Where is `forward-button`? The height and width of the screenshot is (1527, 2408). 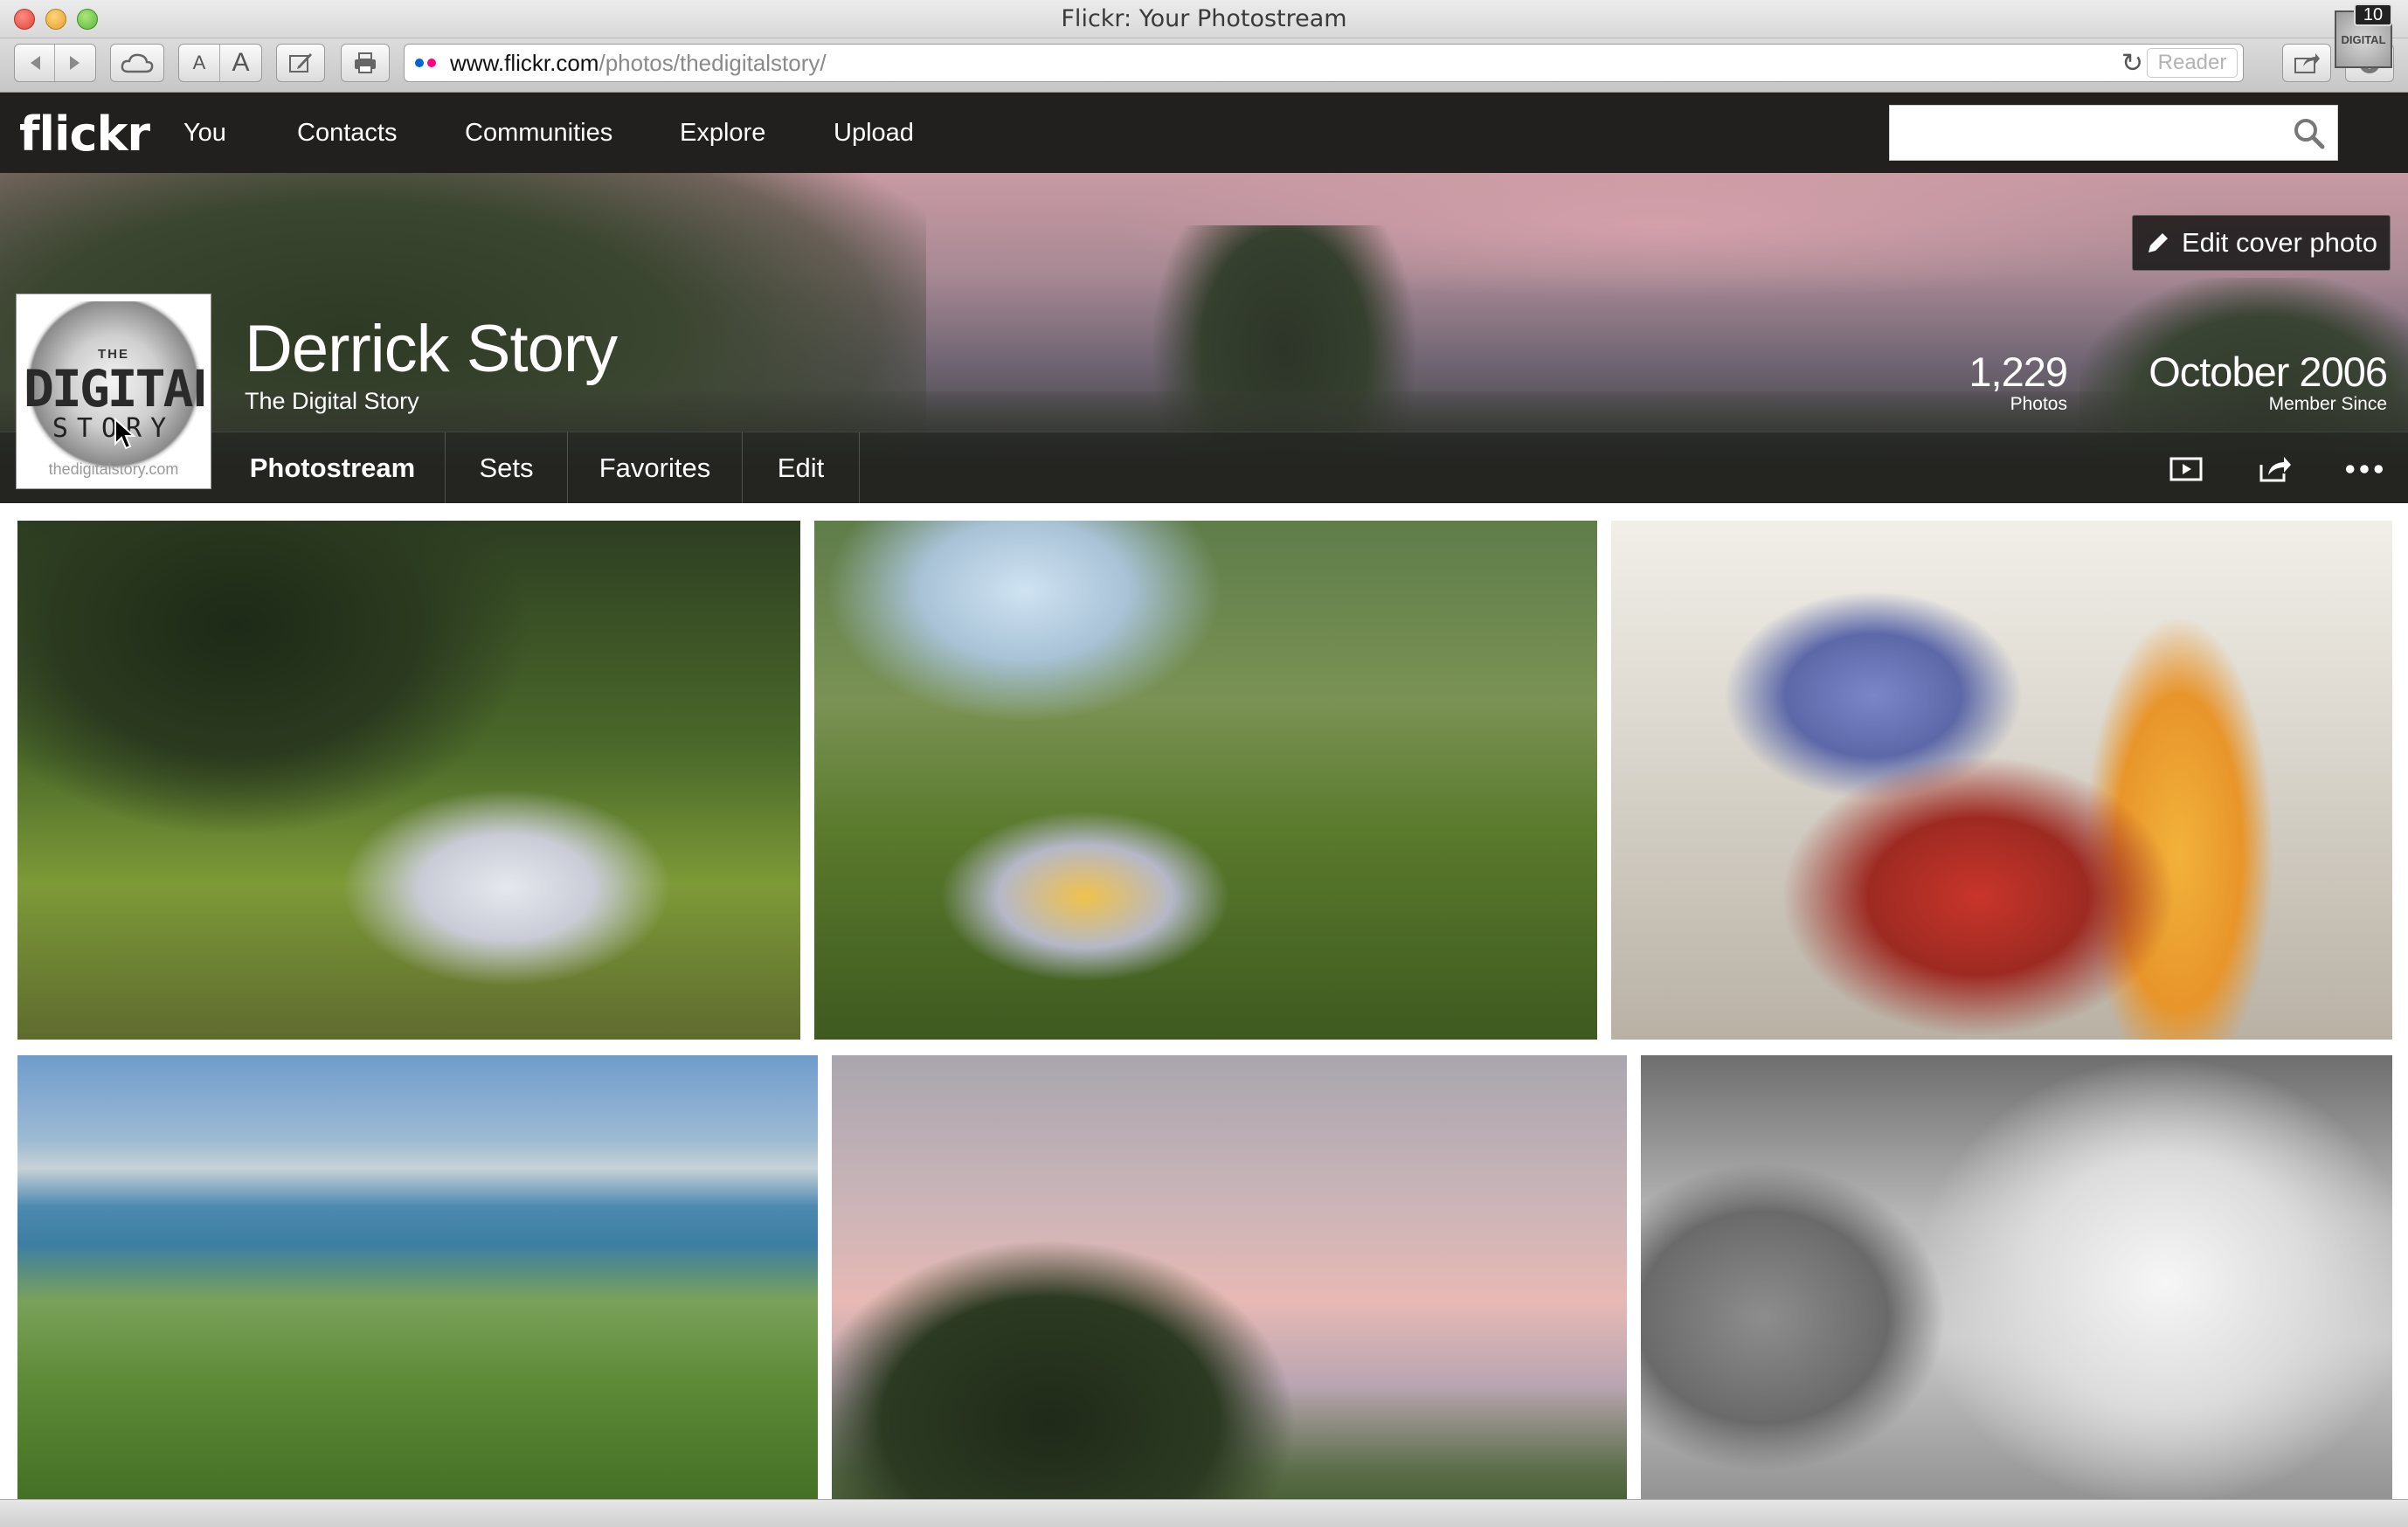 forward-button is located at coordinates (75, 63).